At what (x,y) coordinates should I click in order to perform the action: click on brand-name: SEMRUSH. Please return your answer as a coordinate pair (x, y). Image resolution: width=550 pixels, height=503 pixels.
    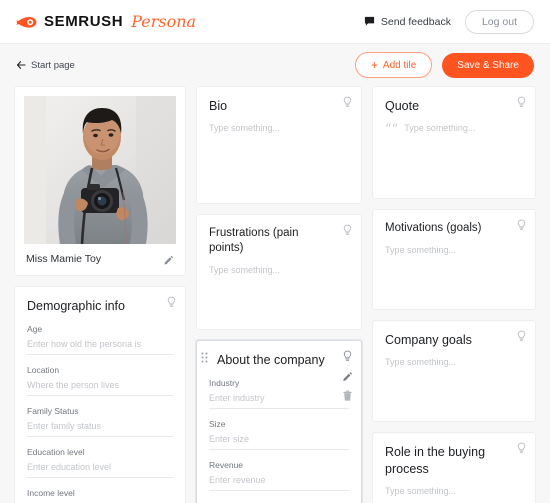
    Looking at the image, I should click on (84, 21).